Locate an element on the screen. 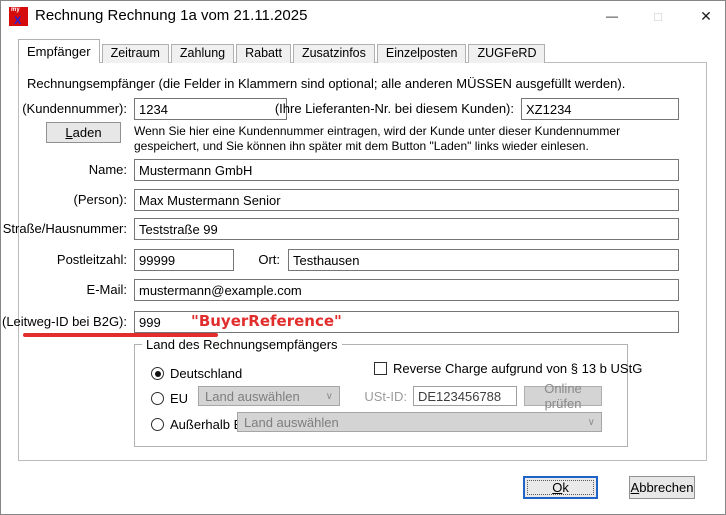 This screenshot has height=515, width=726. radio-eu: EU is located at coordinates (169, 398).